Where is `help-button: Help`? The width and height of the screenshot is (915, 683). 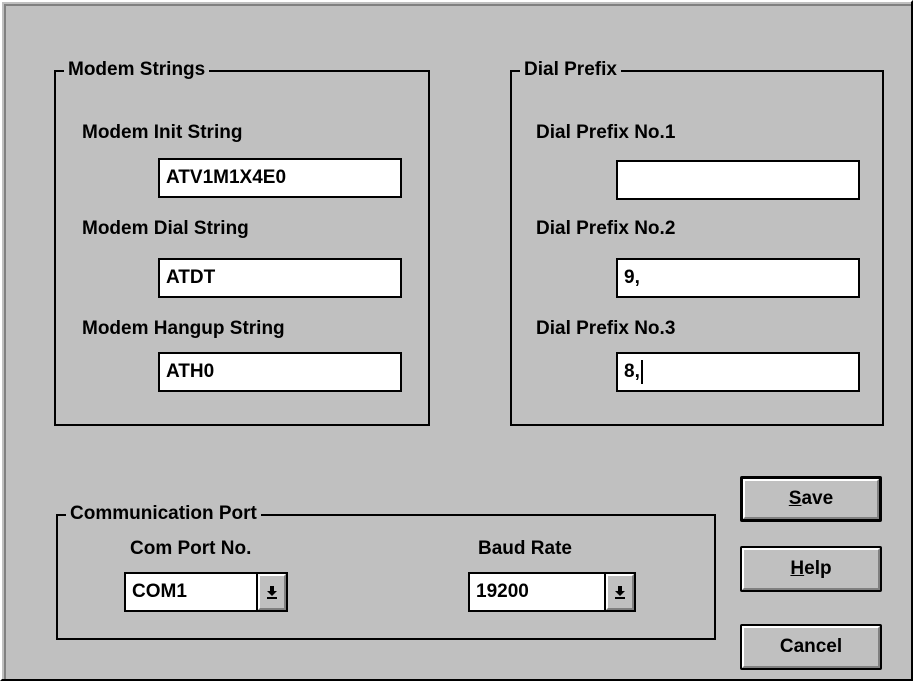
help-button: Help is located at coordinates (811, 569).